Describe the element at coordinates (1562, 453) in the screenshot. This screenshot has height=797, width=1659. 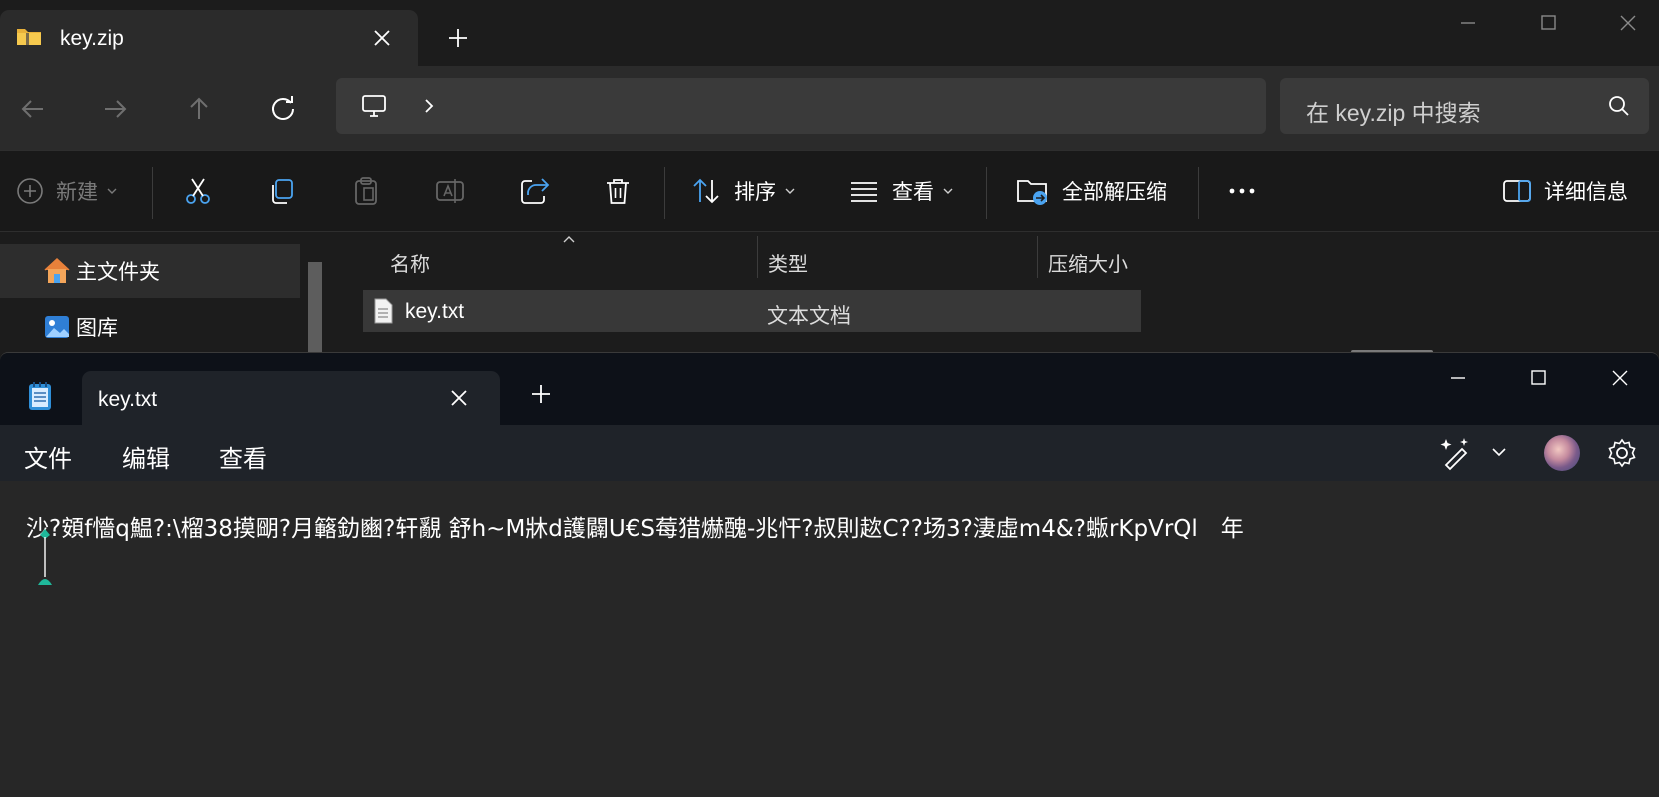
I see `avatar` at that location.